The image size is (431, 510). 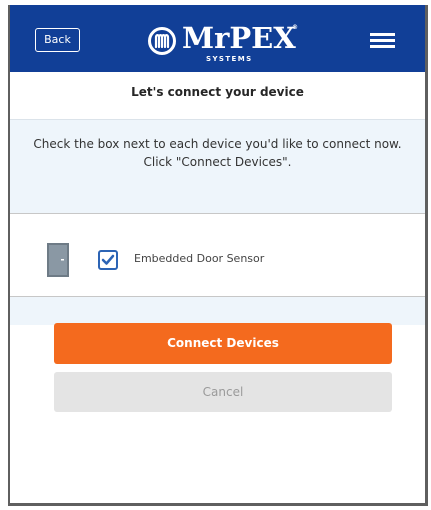 What do you see at coordinates (239, 38) in the screenshot?
I see `logo-text: MrPEX` at bounding box center [239, 38].